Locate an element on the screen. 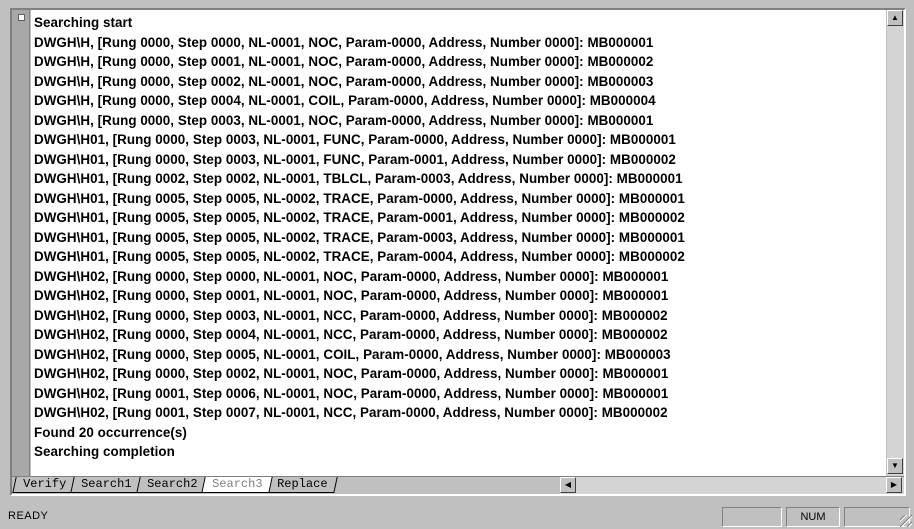 The height and width of the screenshot is (529, 914). scroll-up-icon: ▲ is located at coordinates (895, 18).